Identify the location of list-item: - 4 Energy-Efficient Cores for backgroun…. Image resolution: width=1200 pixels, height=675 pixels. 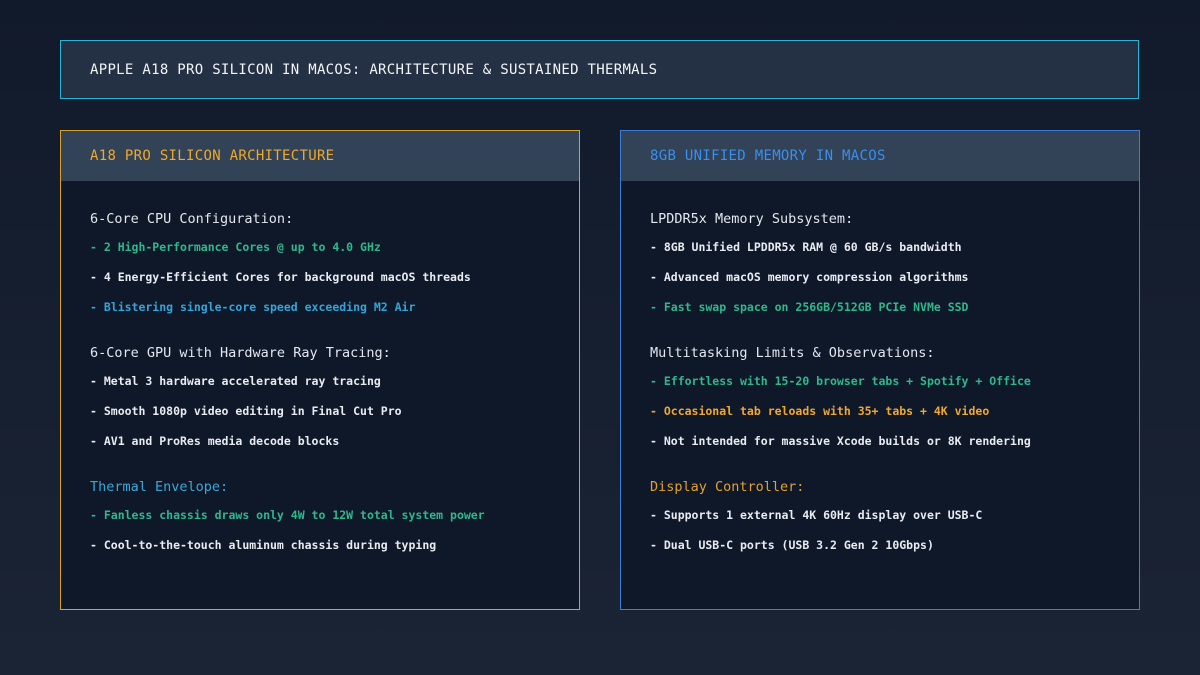
(280, 277).